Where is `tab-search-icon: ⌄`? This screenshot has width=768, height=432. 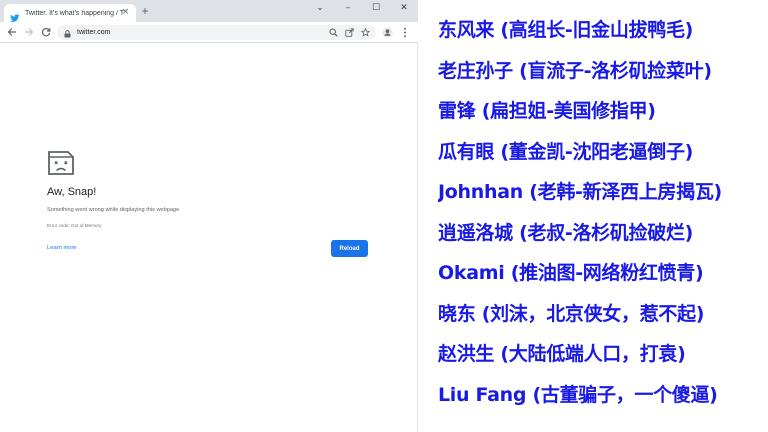 tab-search-icon: ⌄ is located at coordinates (320, 8).